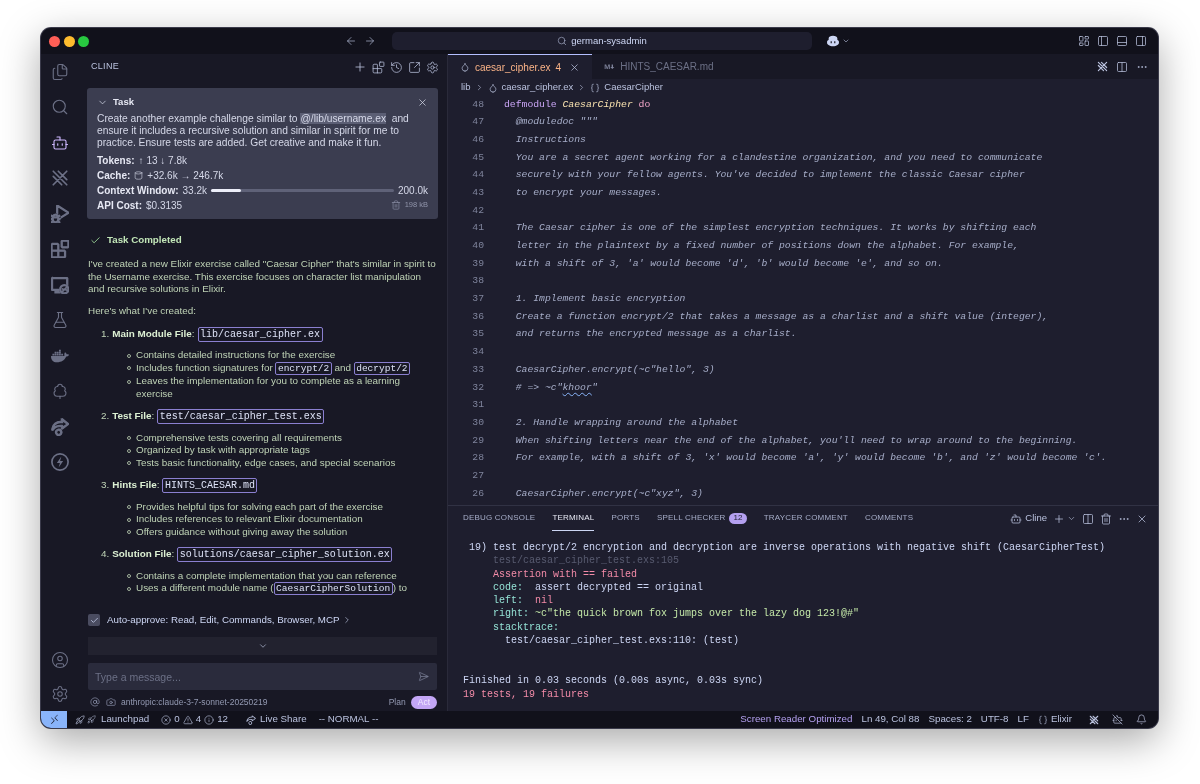 Image resolution: width=1200 pixels, height=784 pixels. Describe the element at coordinates (477, 422) in the screenshot. I see `line-number: 30` at that location.